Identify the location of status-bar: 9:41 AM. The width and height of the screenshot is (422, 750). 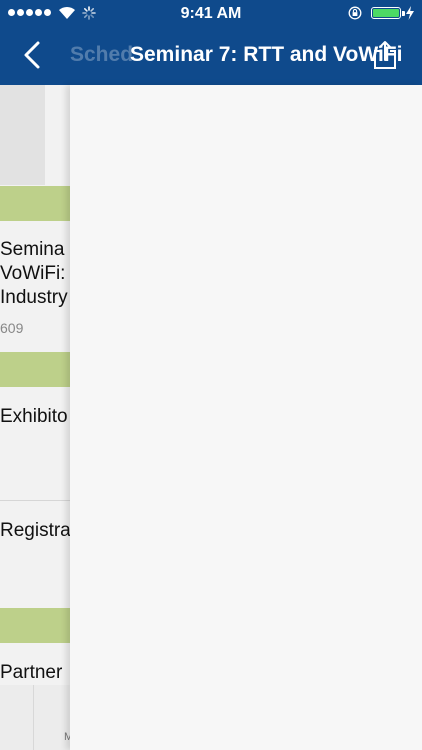
(211, 14).